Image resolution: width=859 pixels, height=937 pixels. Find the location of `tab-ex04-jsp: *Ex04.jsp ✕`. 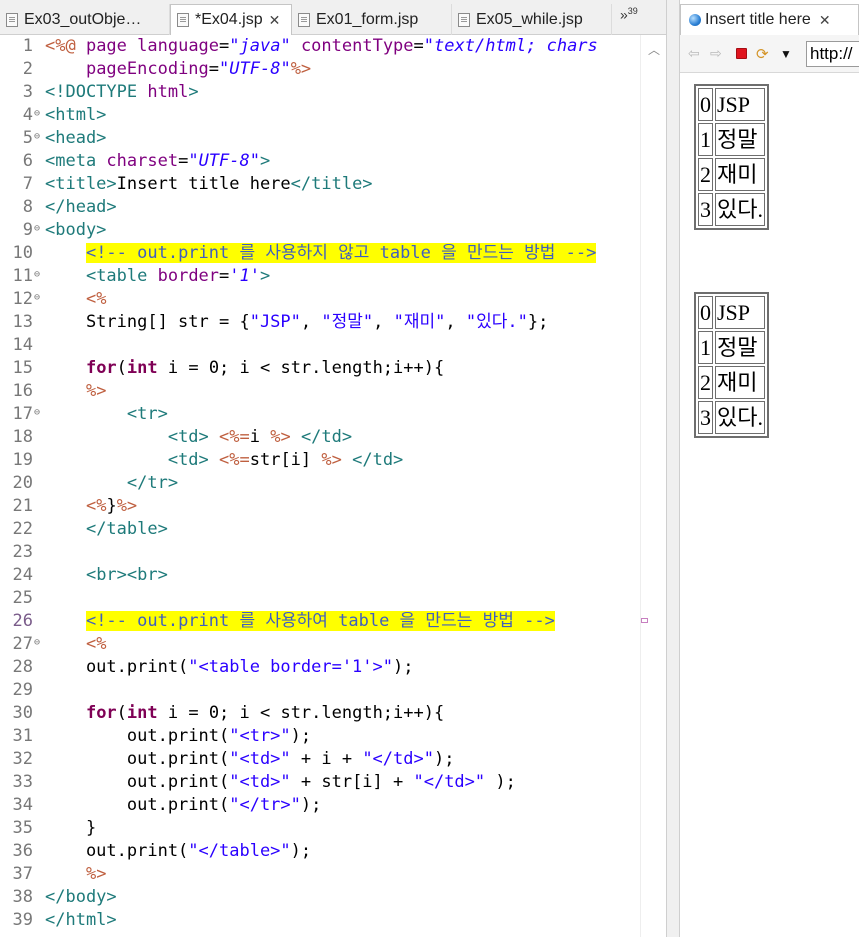

tab-ex04-jsp: *Ex04.jsp ✕ is located at coordinates (231, 19).